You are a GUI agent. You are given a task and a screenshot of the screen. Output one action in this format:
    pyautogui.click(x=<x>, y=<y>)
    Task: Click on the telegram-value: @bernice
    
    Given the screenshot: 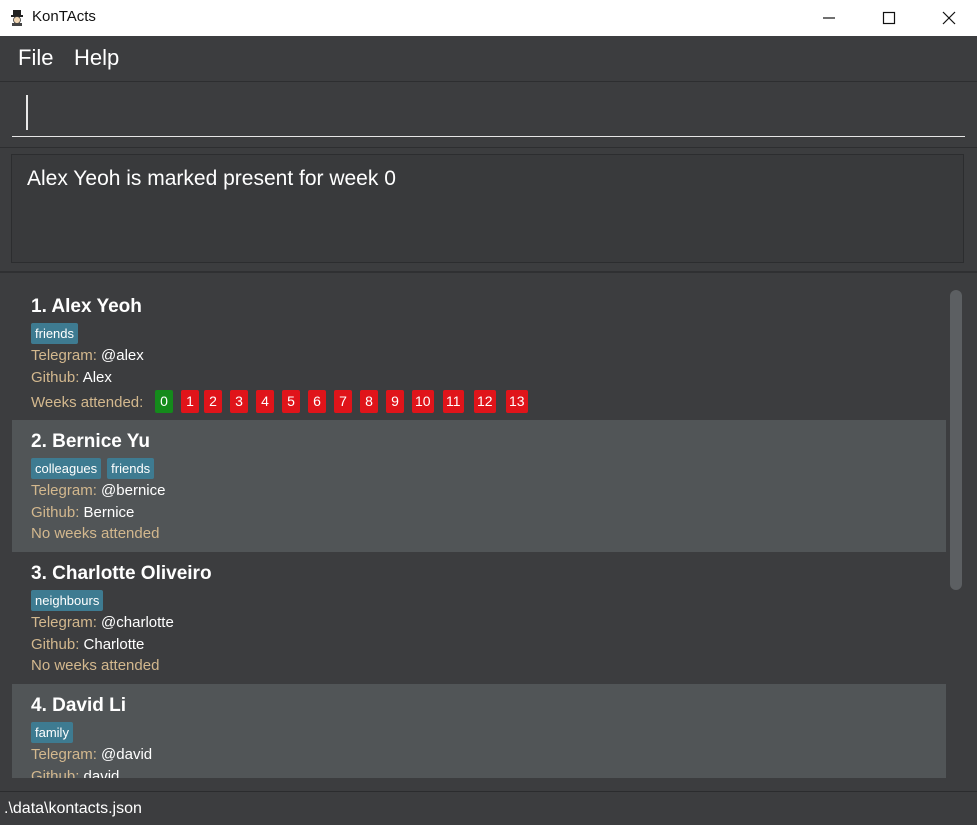 What is the action you would take?
    pyautogui.click(x=133, y=490)
    